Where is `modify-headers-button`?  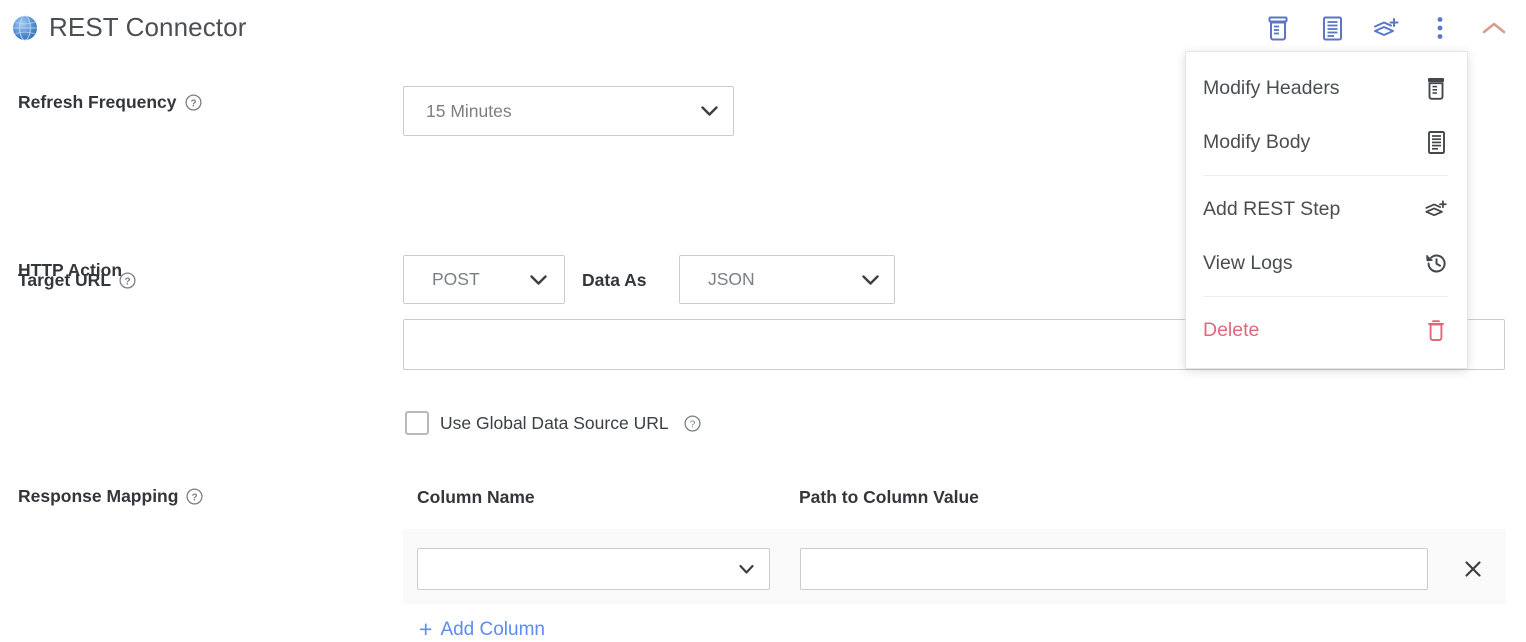 modify-headers-button is located at coordinates (1278, 28).